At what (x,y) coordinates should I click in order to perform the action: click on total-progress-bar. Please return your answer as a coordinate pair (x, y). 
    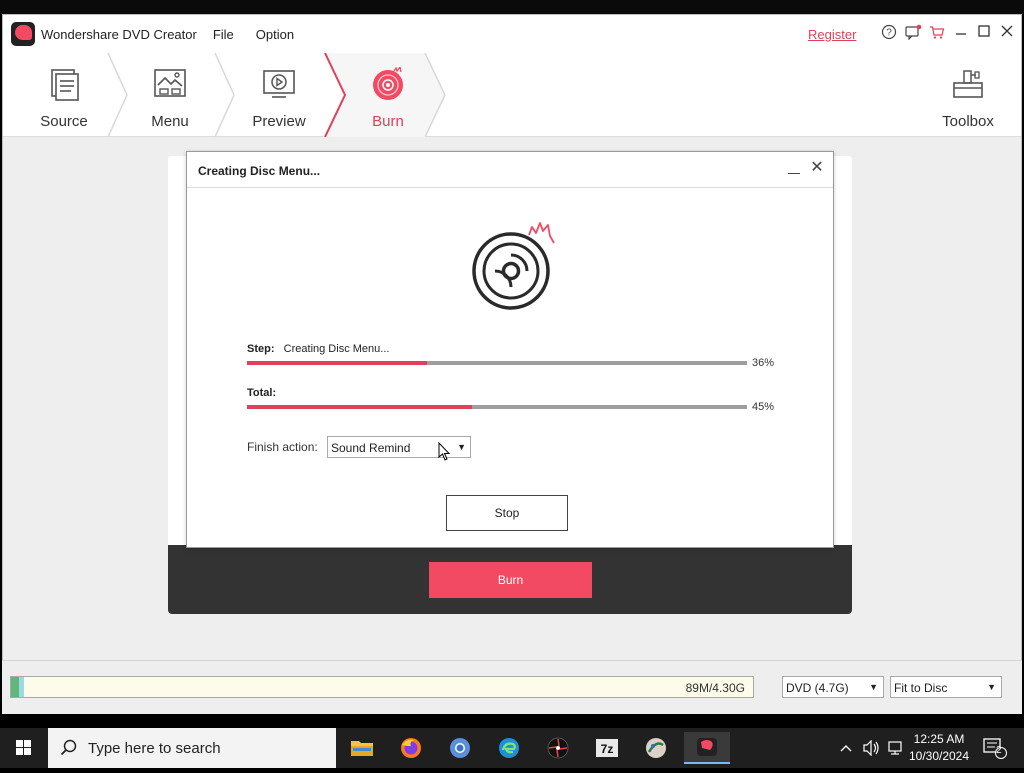
    Looking at the image, I should click on (497, 407).